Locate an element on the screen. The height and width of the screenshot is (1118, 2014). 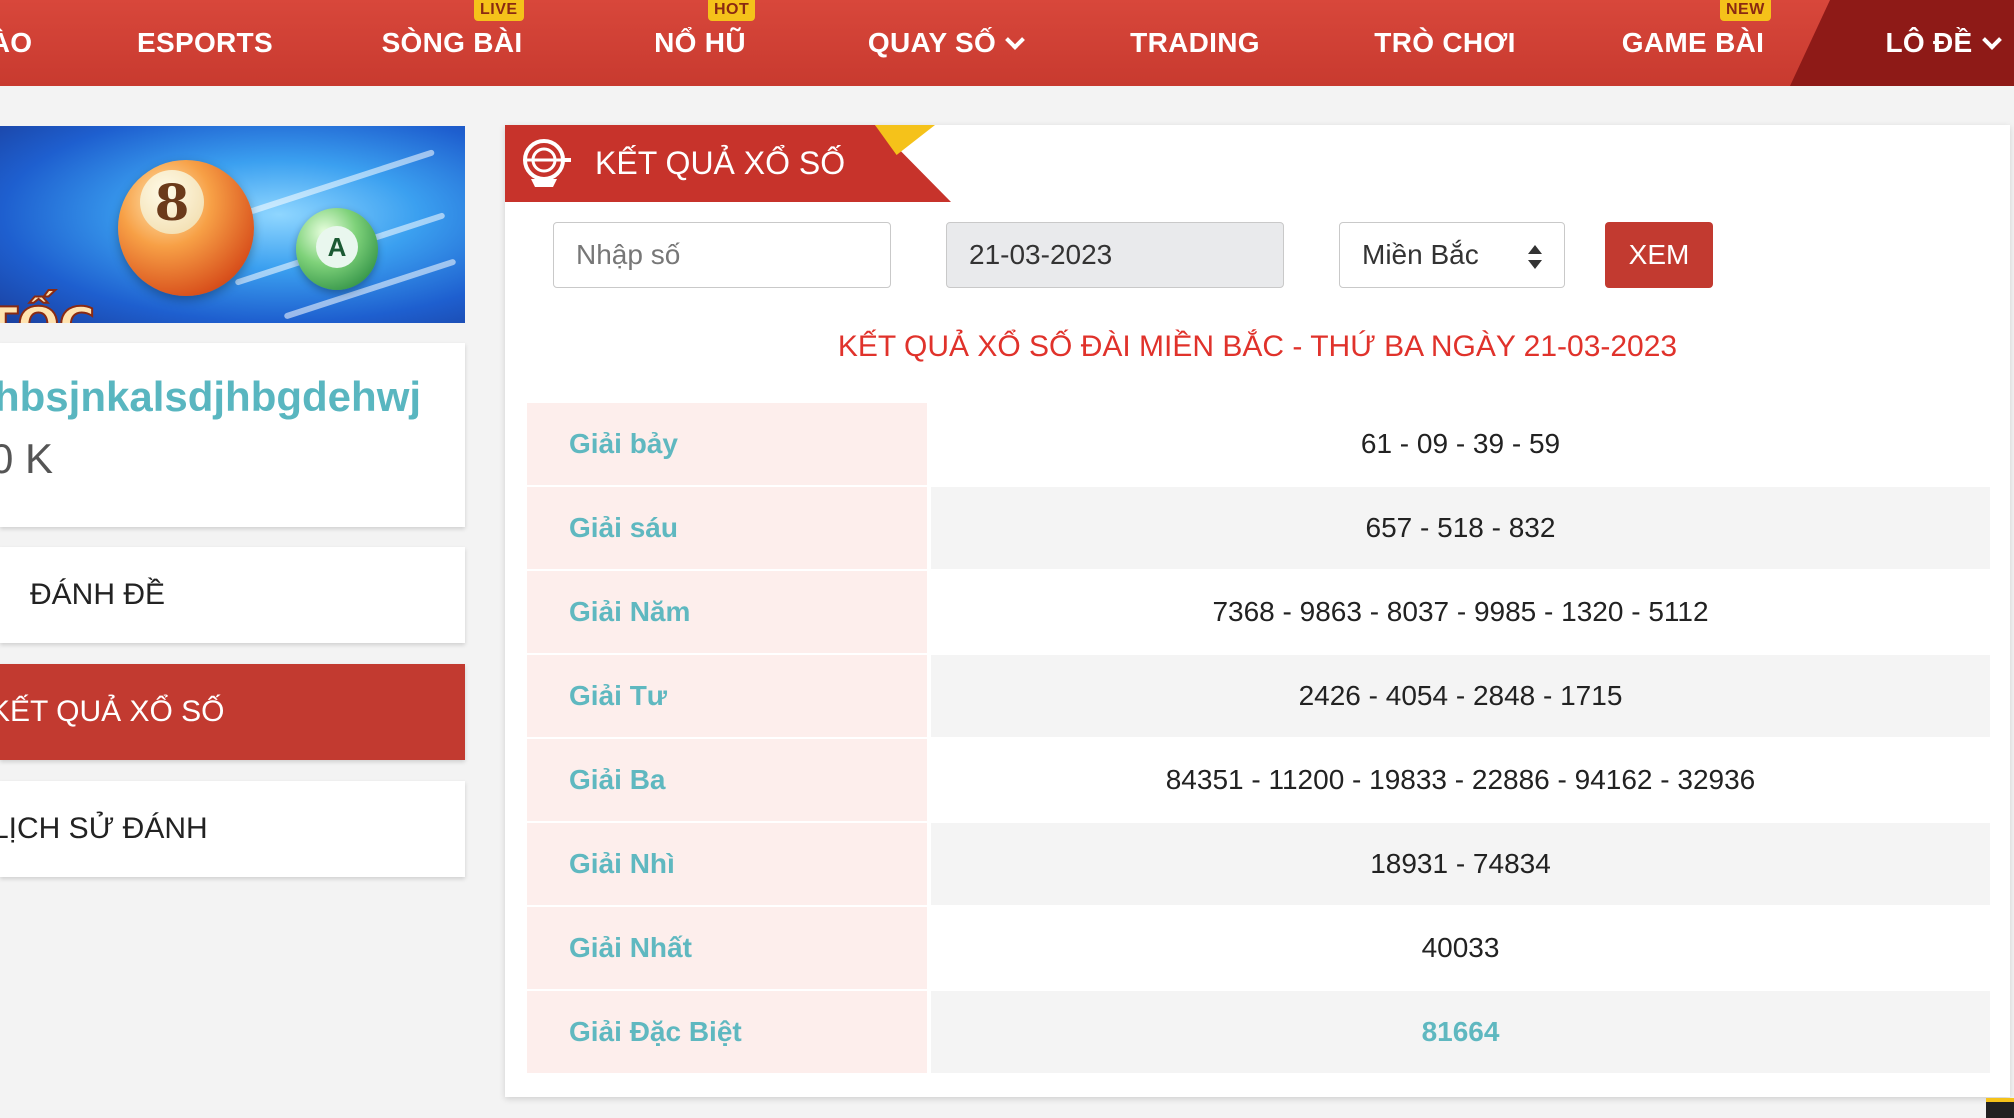
nav-item-label: SÒNG BÀI is located at coordinates (452, 42).